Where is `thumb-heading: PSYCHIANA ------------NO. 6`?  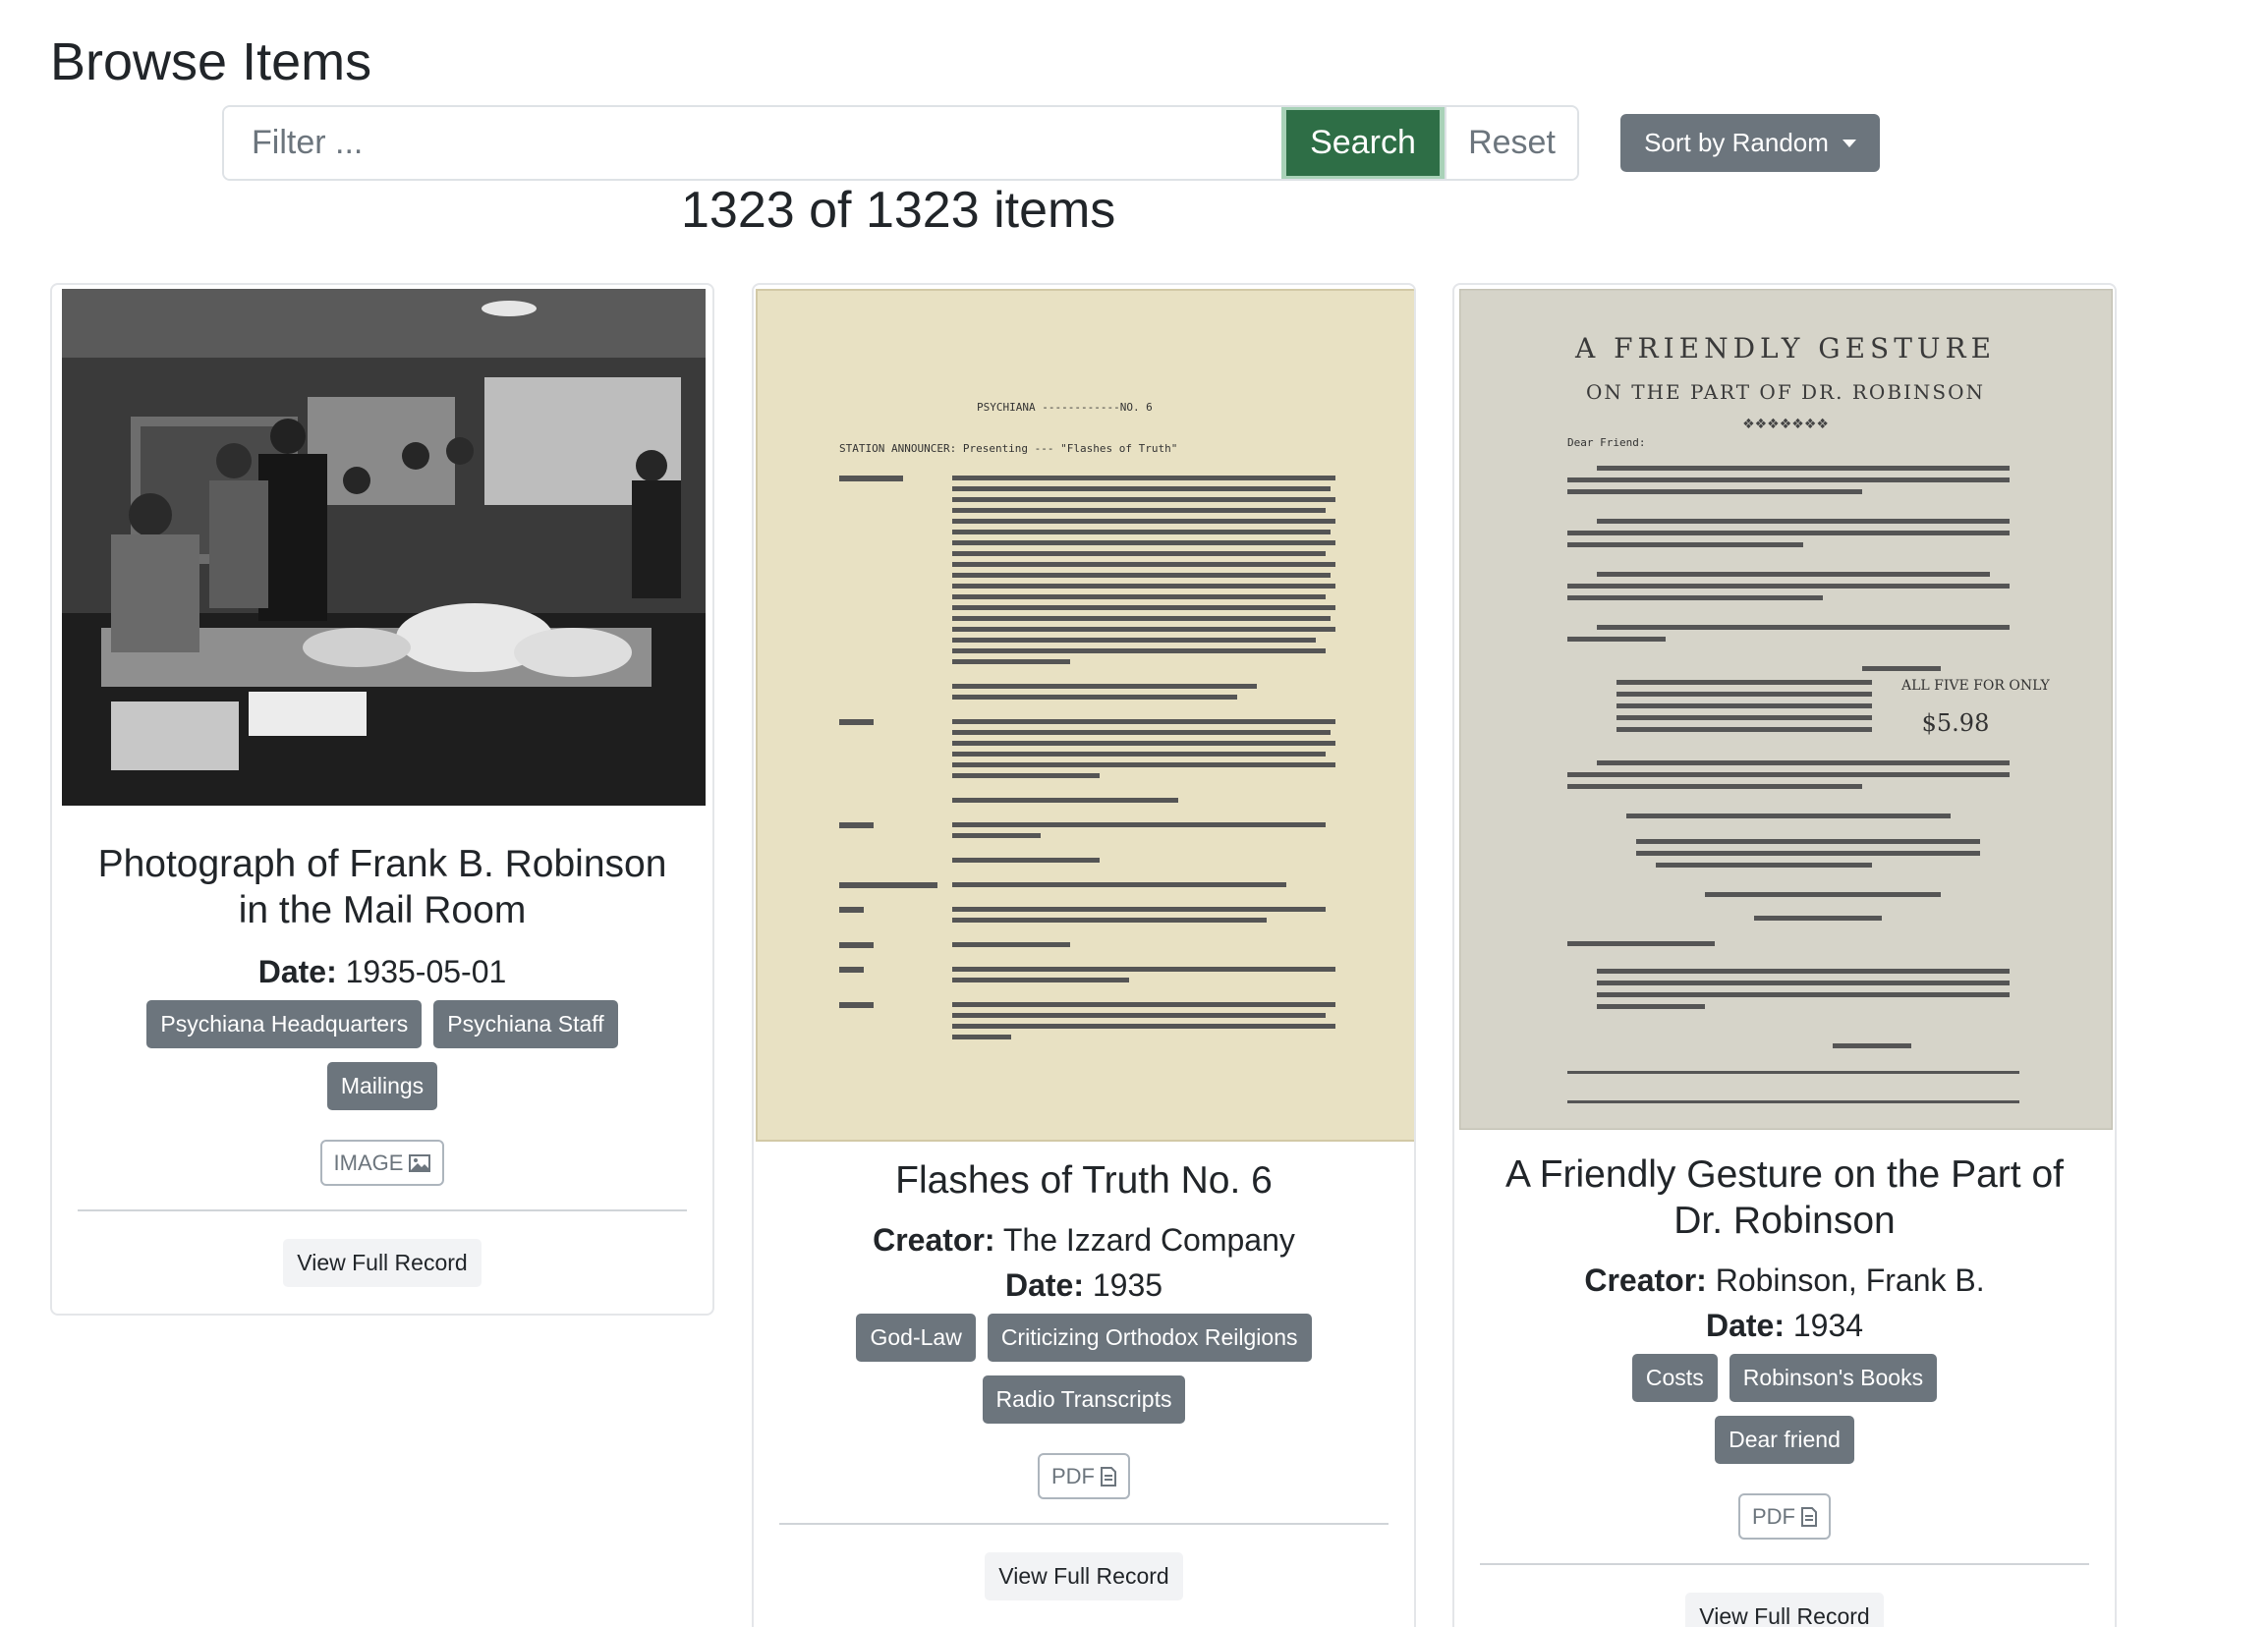
thumb-heading: PSYCHIANA ------------NO. 6 is located at coordinates (1065, 407).